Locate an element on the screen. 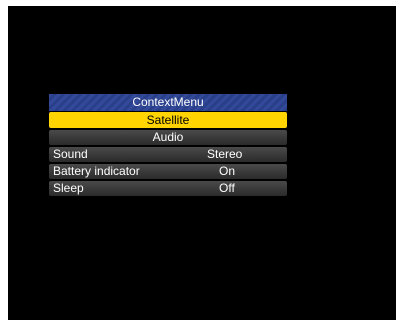 The image size is (403, 326). menu-item-audio: Audio is located at coordinates (168, 137).